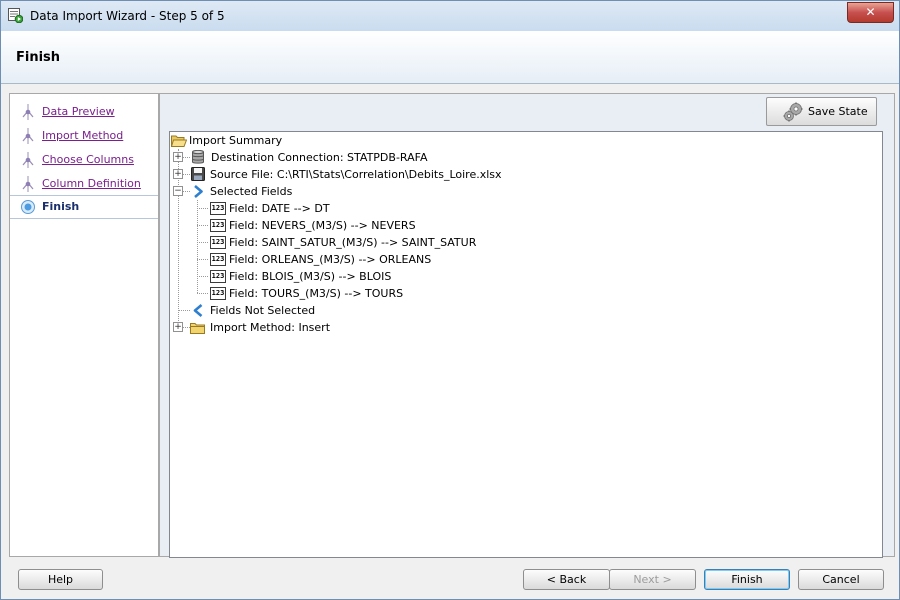 The height and width of the screenshot is (600, 900). I want to click on back-button: < Back, so click(566, 579).